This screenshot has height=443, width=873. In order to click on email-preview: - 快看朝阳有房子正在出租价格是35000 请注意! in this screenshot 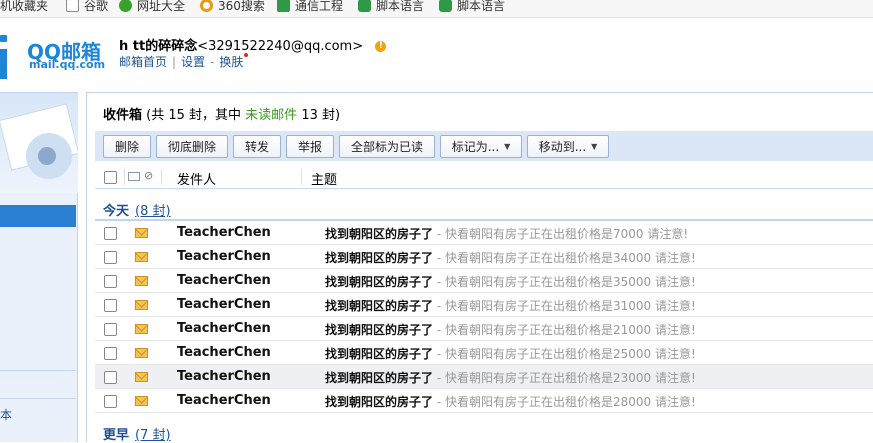, I will do `click(564, 282)`.